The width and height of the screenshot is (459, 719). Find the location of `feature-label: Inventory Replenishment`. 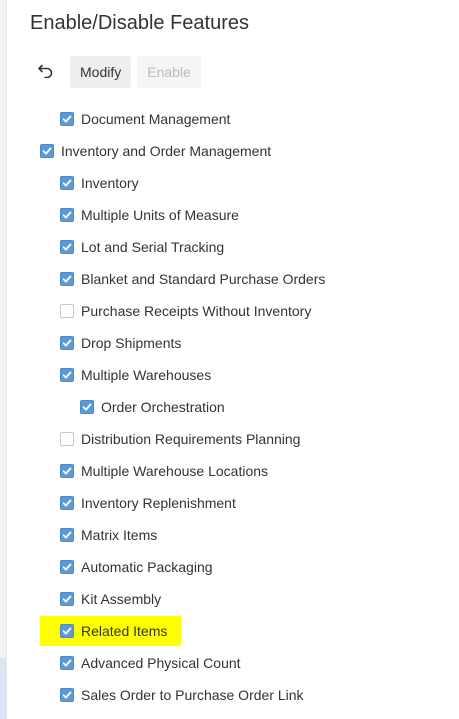

feature-label: Inventory Replenishment is located at coordinates (158, 503).